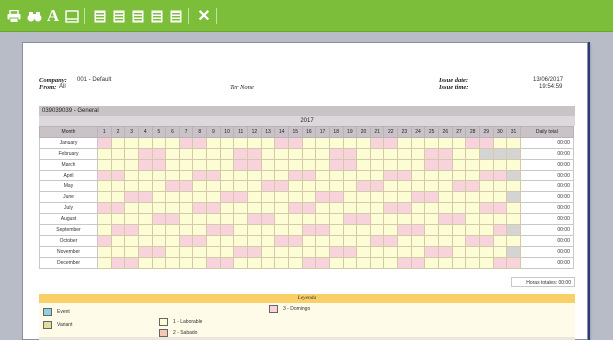 This screenshot has height=340, width=613. I want to click on export-word-icon, so click(138, 16).